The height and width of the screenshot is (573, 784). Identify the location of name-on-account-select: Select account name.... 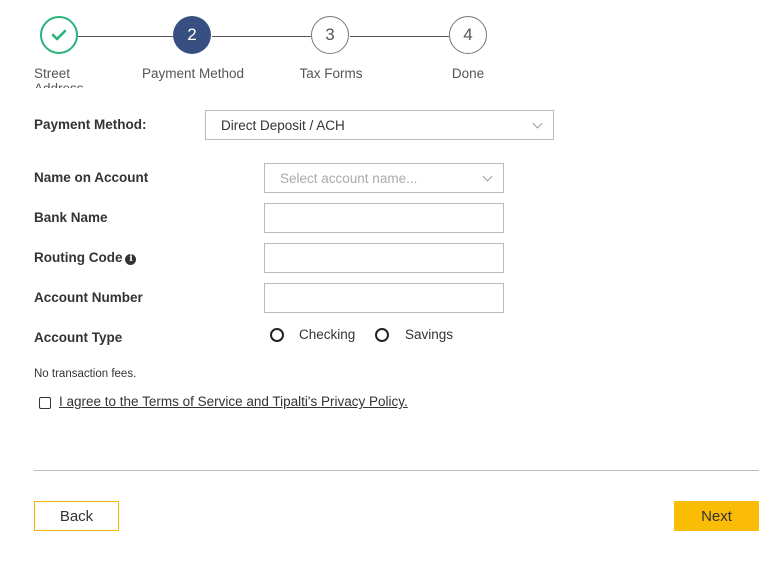
(384, 178).